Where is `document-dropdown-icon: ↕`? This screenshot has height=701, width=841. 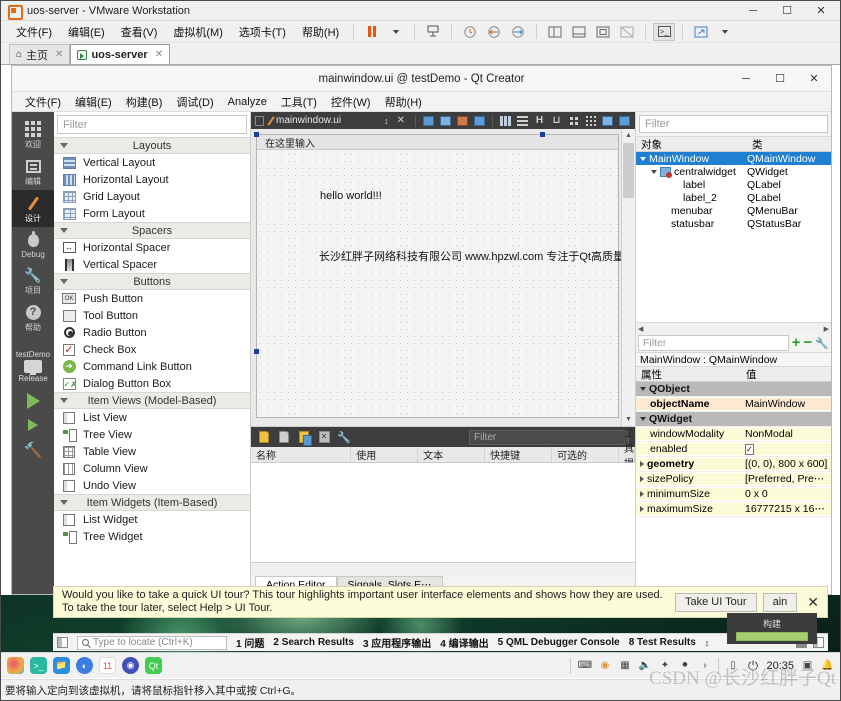 document-dropdown-icon: ↕ is located at coordinates (386, 121).